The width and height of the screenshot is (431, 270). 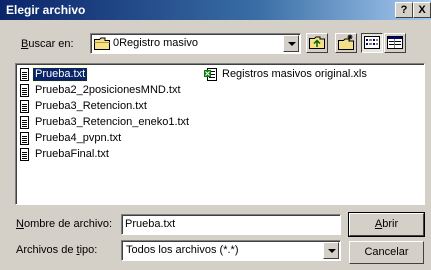 What do you see at coordinates (60, 74) in the screenshot?
I see `file-name: Prueba.txt` at bounding box center [60, 74].